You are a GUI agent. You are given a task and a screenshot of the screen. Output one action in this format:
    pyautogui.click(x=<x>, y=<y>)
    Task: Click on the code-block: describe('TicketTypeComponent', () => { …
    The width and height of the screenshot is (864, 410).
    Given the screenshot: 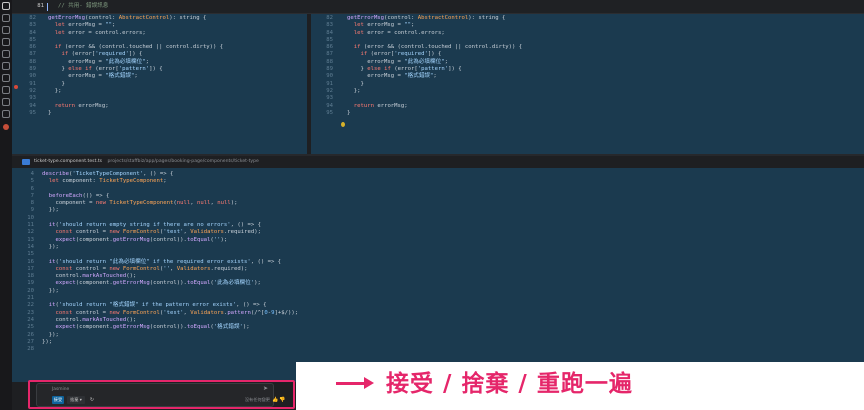 What is the action you would take?
    pyautogui.click(x=170, y=262)
    